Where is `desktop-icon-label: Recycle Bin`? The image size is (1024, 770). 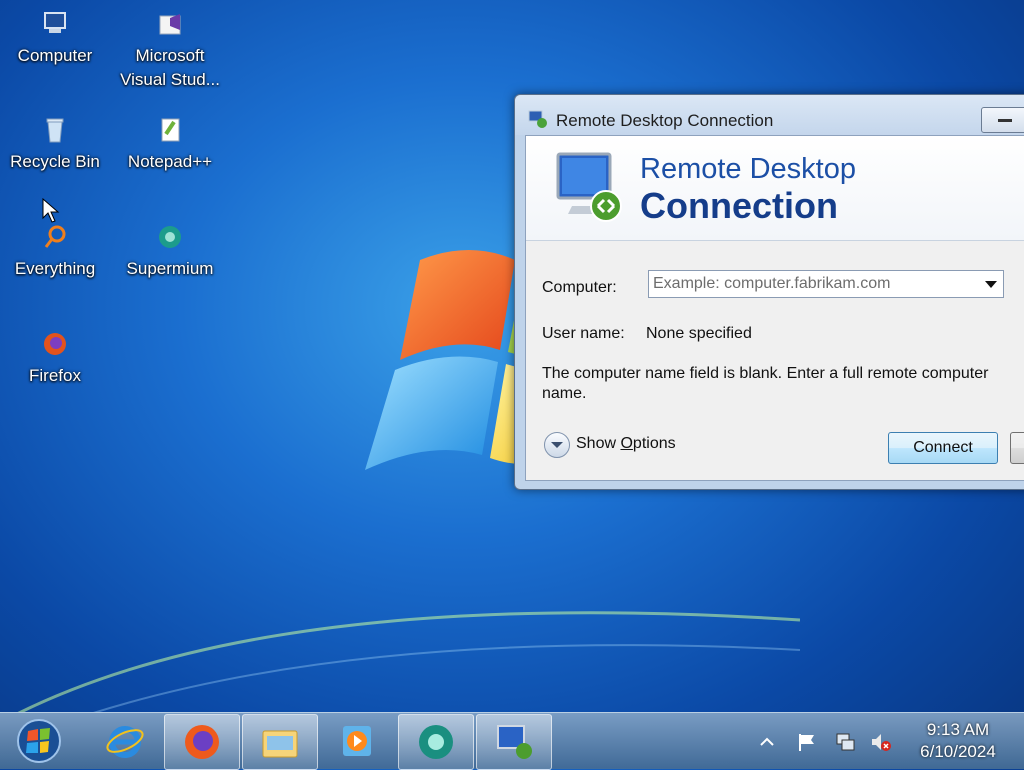
desktop-icon-label: Recycle Bin is located at coordinates (55, 161).